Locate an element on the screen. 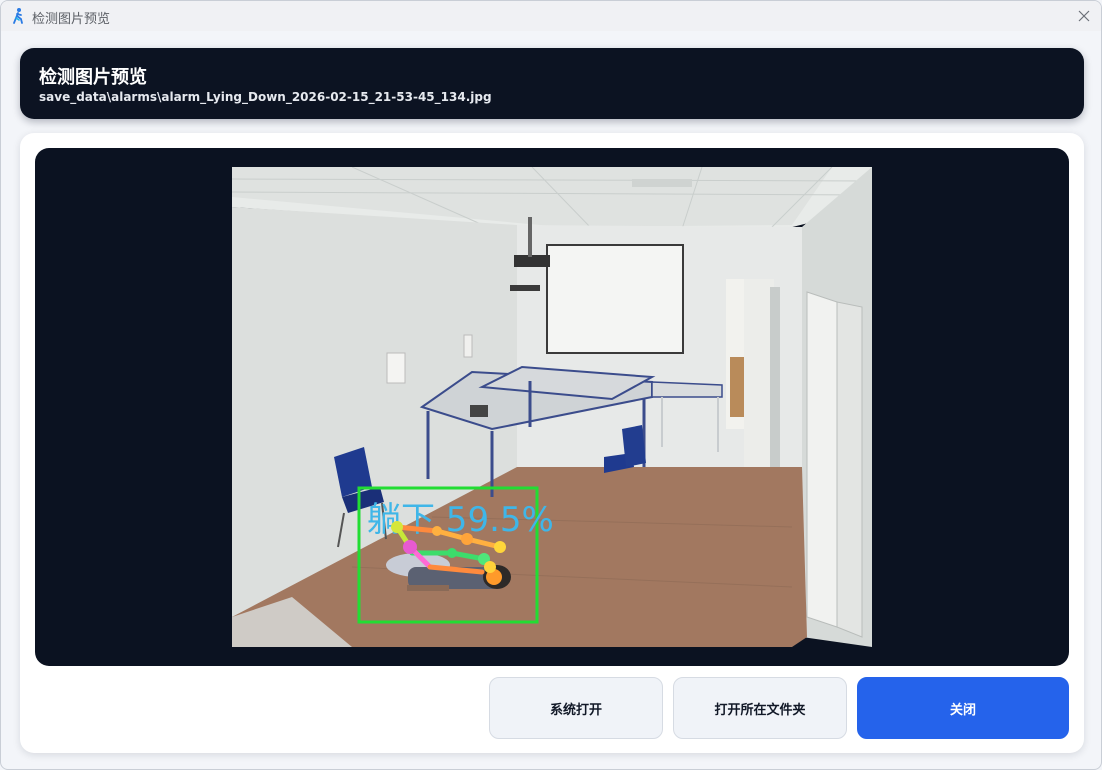 This screenshot has height=770, width=1102. system-open-button: 系统打开 is located at coordinates (576, 708).